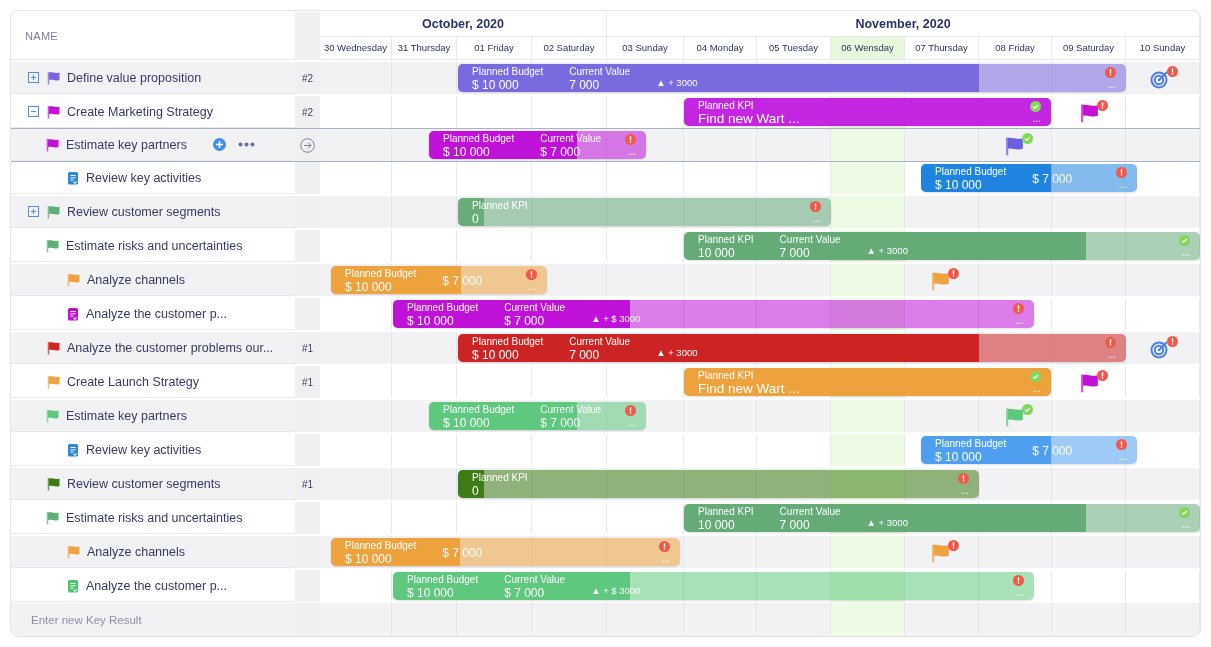 Image resolution: width=1211 pixels, height=647 pixels. What do you see at coordinates (720, 47) in the screenshot?
I see `day-header: 04 Monday` at bounding box center [720, 47].